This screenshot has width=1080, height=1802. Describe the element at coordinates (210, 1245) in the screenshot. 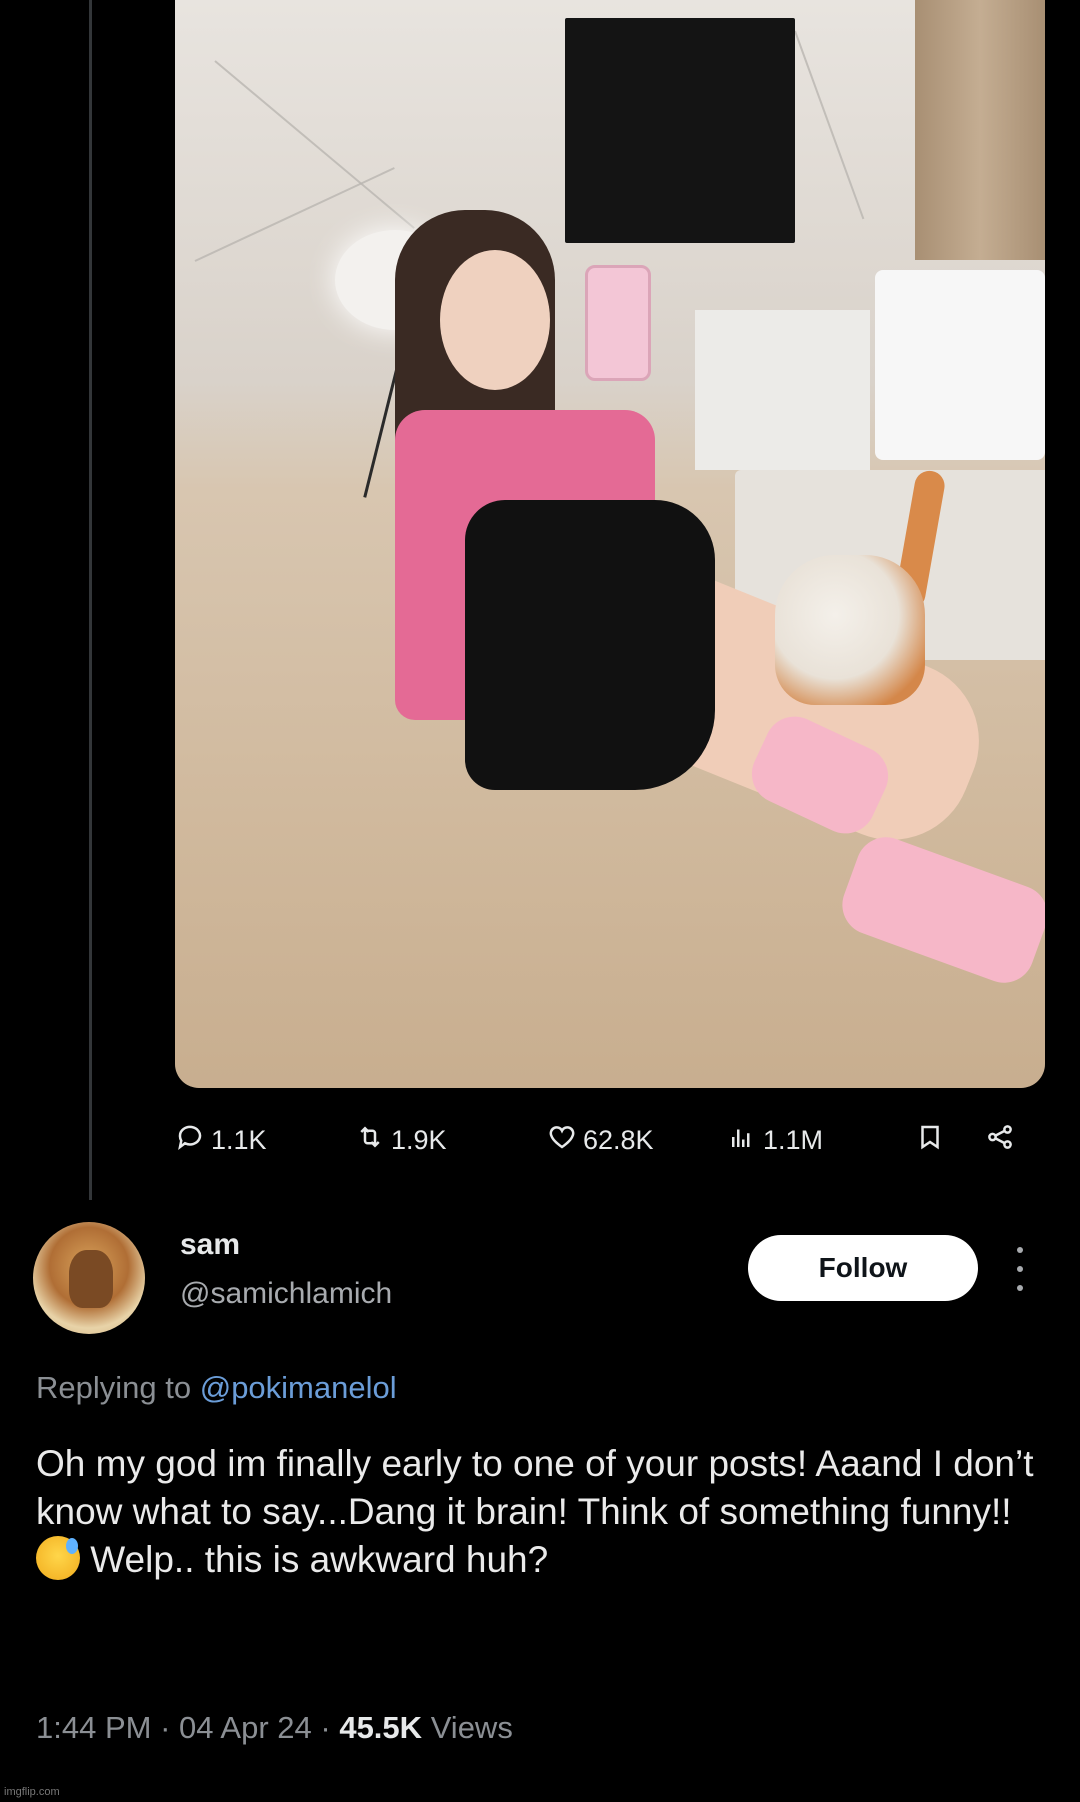

I see `user-display-name: sam` at that location.